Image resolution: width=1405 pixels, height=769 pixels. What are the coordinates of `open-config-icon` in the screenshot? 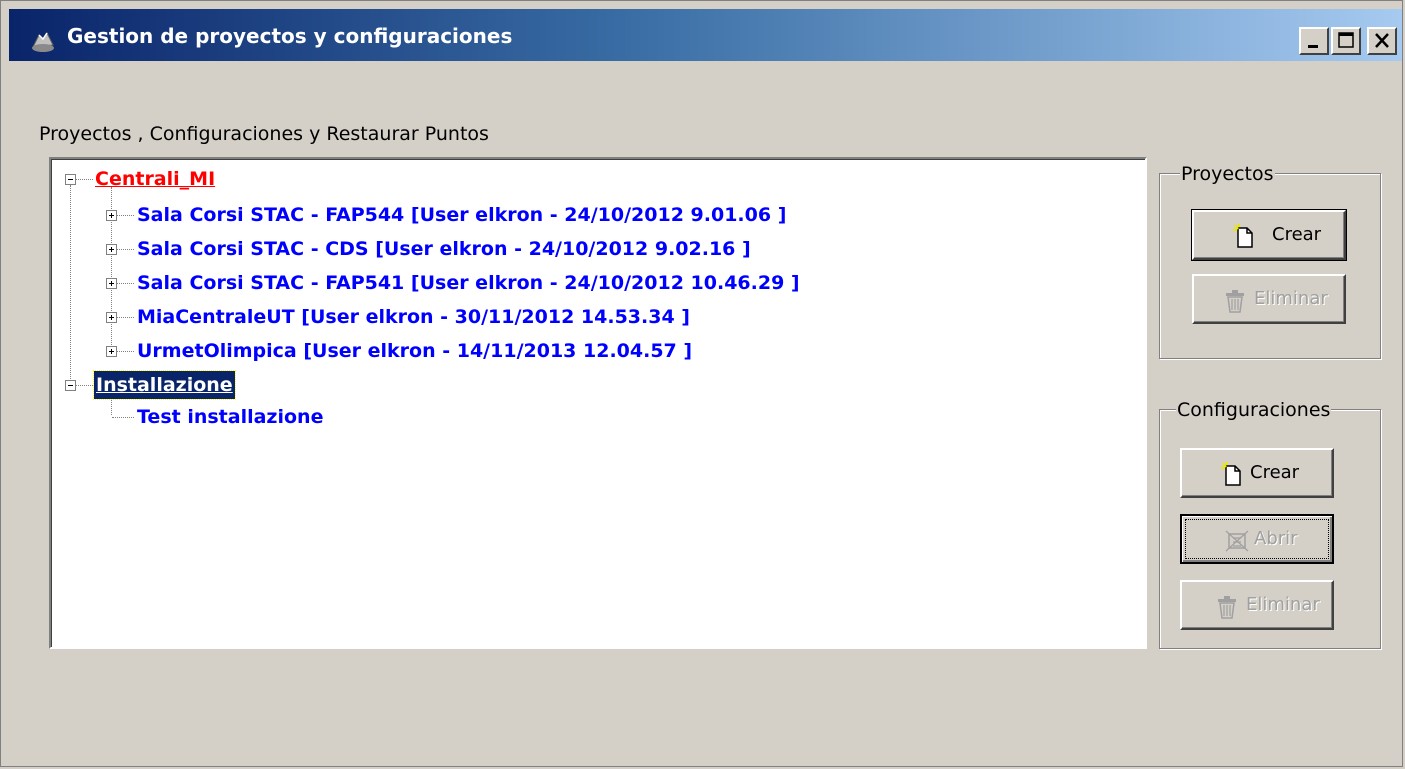 It's located at (1237, 541).